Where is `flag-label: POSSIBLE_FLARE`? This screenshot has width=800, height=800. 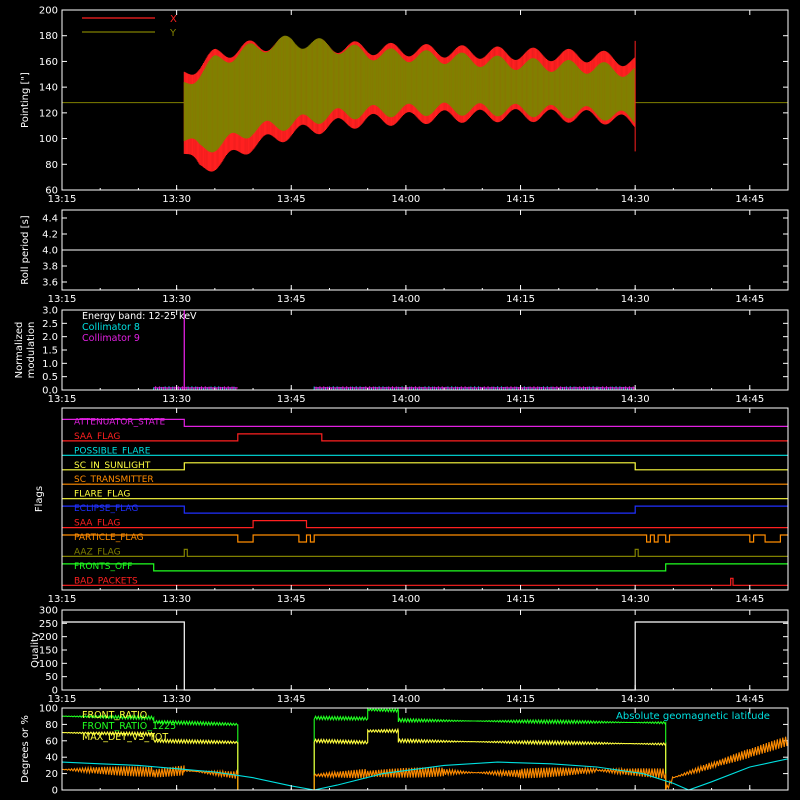 flag-label: POSSIBLE_FLARE is located at coordinates (112, 451).